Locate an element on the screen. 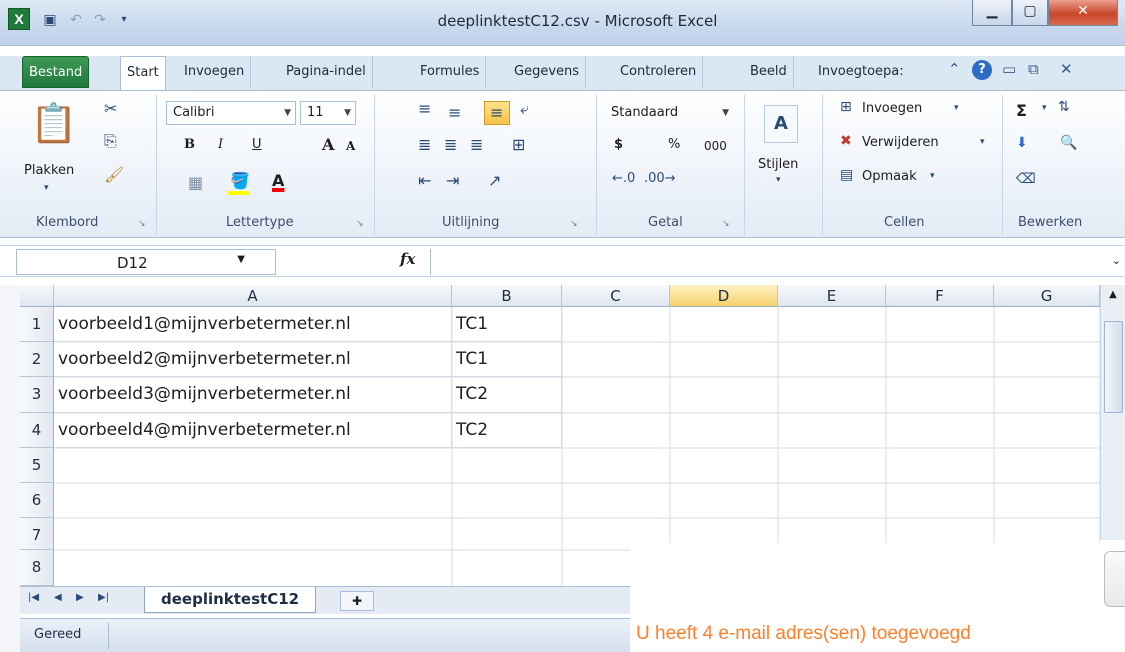 This screenshot has height=652, width=1125. row-header: 8 is located at coordinates (37, 568).